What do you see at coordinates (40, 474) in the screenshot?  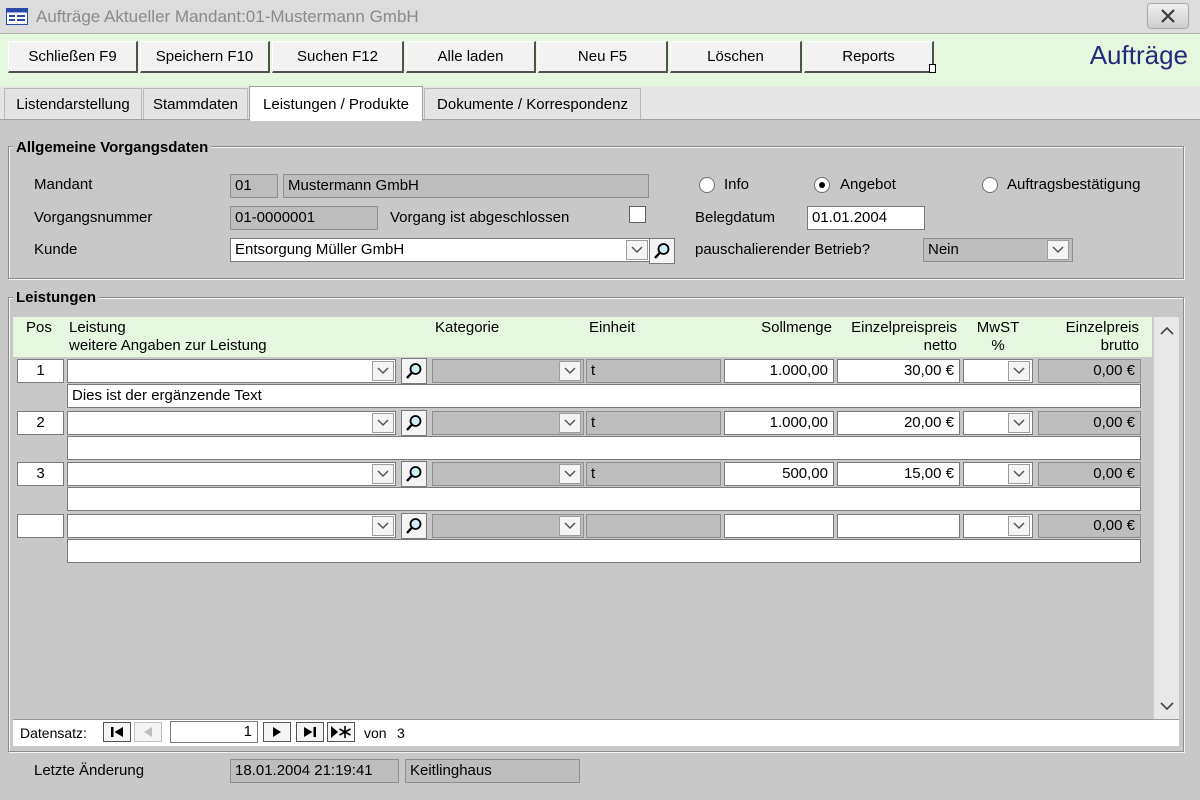 I see `row-pos: 3` at bounding box center [40, 474].